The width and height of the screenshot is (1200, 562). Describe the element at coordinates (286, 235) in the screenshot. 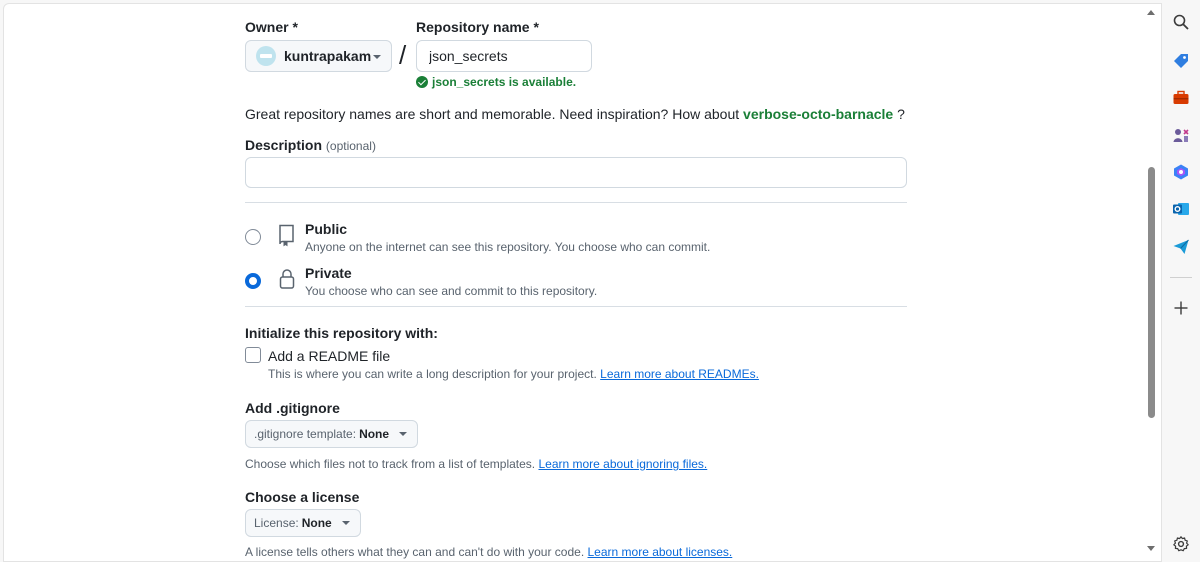

I see `repo-icon` at that location.